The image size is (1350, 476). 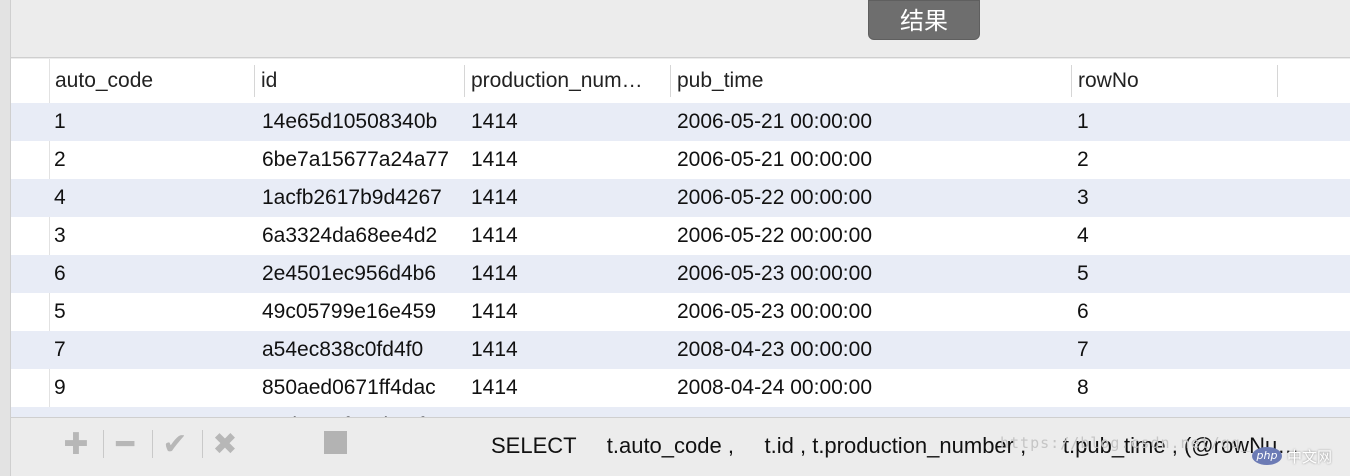 I want to click on table-row: 1 14e65d10508340b 1414 2006-05-21 00:00:00 1, so click(x=680, y=122).